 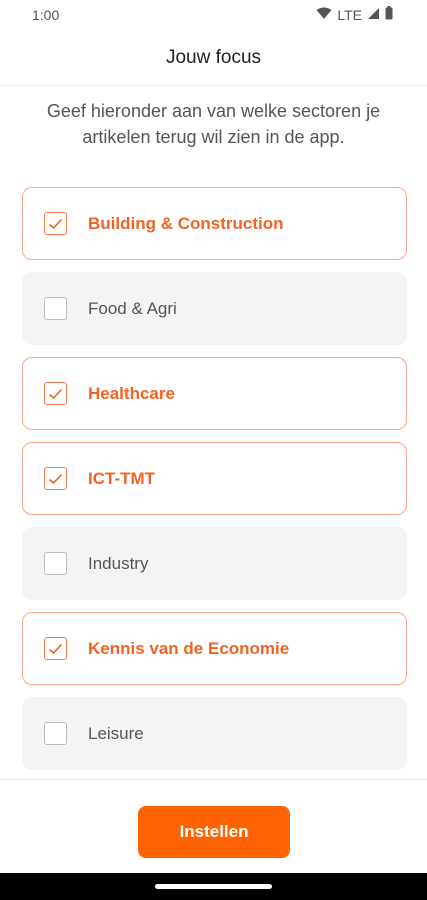 I want to click on signal-icon, so click(x=373, y=15).